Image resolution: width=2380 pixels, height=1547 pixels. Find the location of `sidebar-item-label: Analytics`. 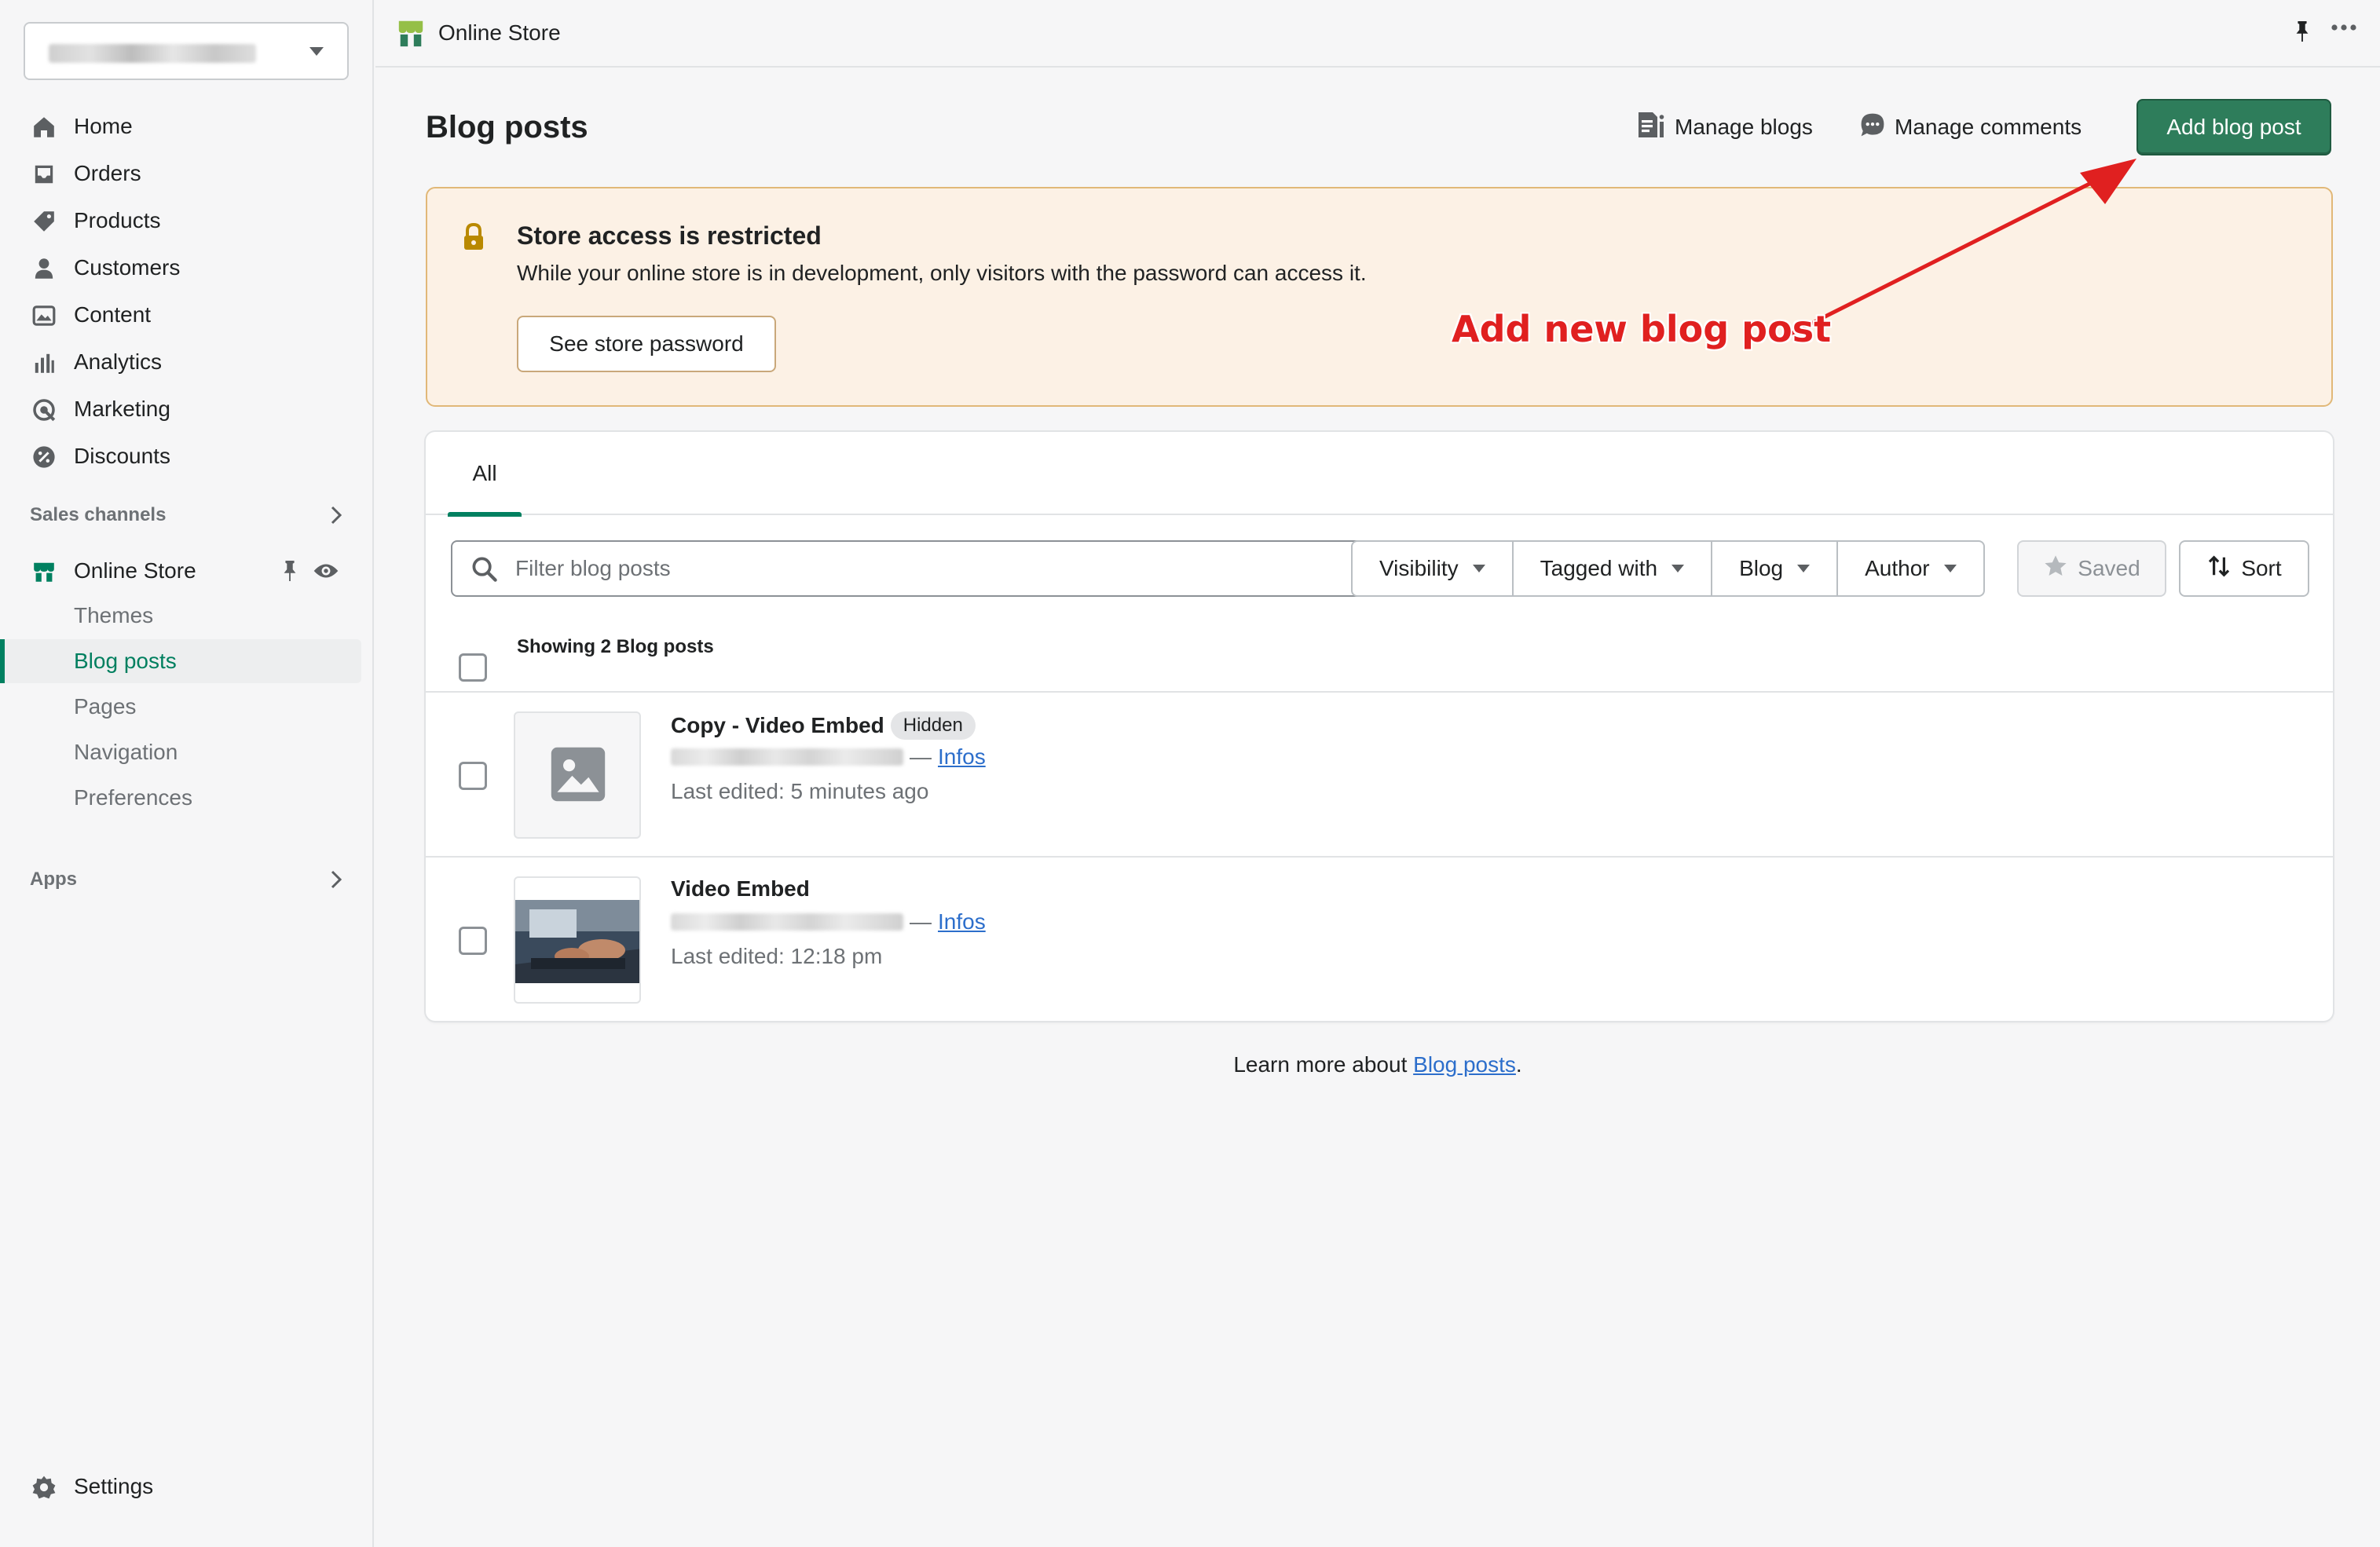

sidebar-item-label: Analytics is located at coordinates (118, 361).